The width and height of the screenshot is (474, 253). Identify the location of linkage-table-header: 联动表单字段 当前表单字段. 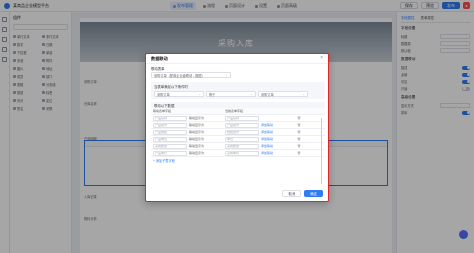
(238, 111).